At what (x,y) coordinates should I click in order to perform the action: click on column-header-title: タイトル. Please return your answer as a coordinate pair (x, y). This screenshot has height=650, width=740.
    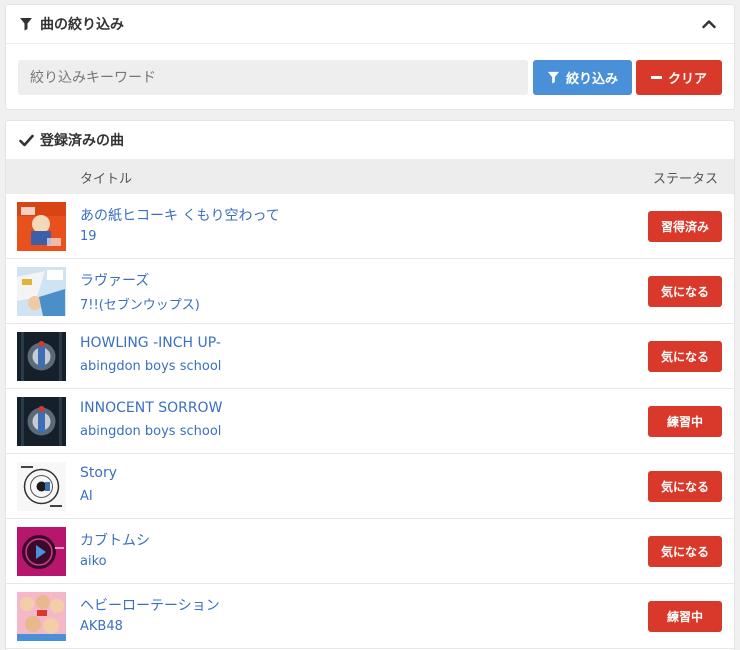
    Looking at the image, I should click on (106, 179).